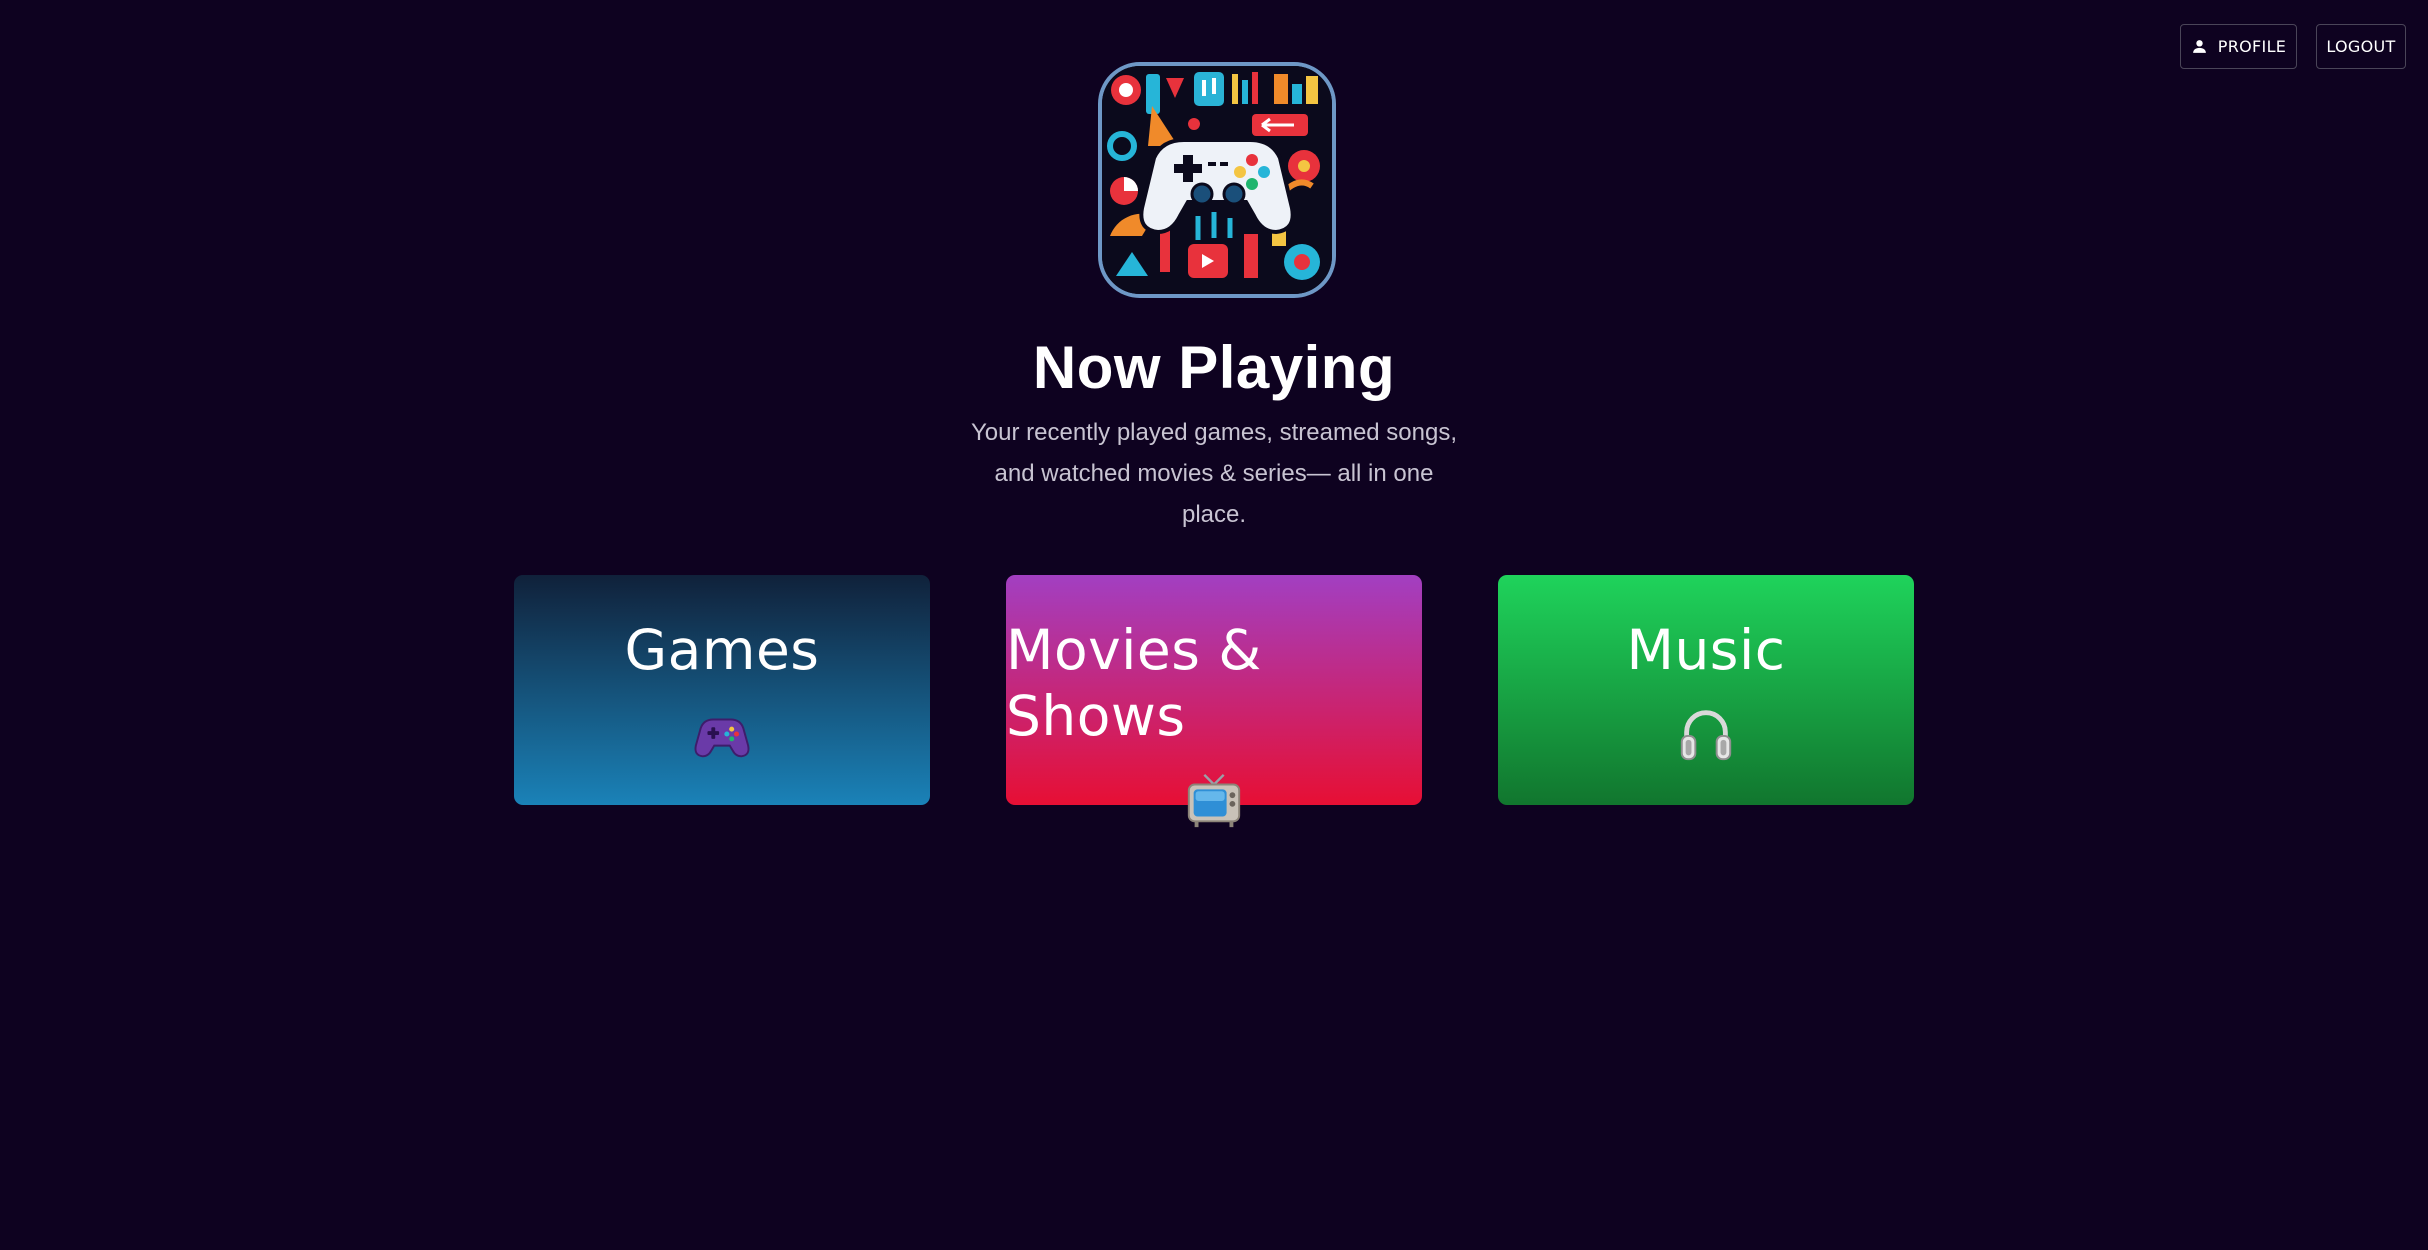 The height and width of the screenshot is (1250, 2428). Describe the element at coordinates (1706, 690) in the screenshot. I see `music-card: Music` at that location.